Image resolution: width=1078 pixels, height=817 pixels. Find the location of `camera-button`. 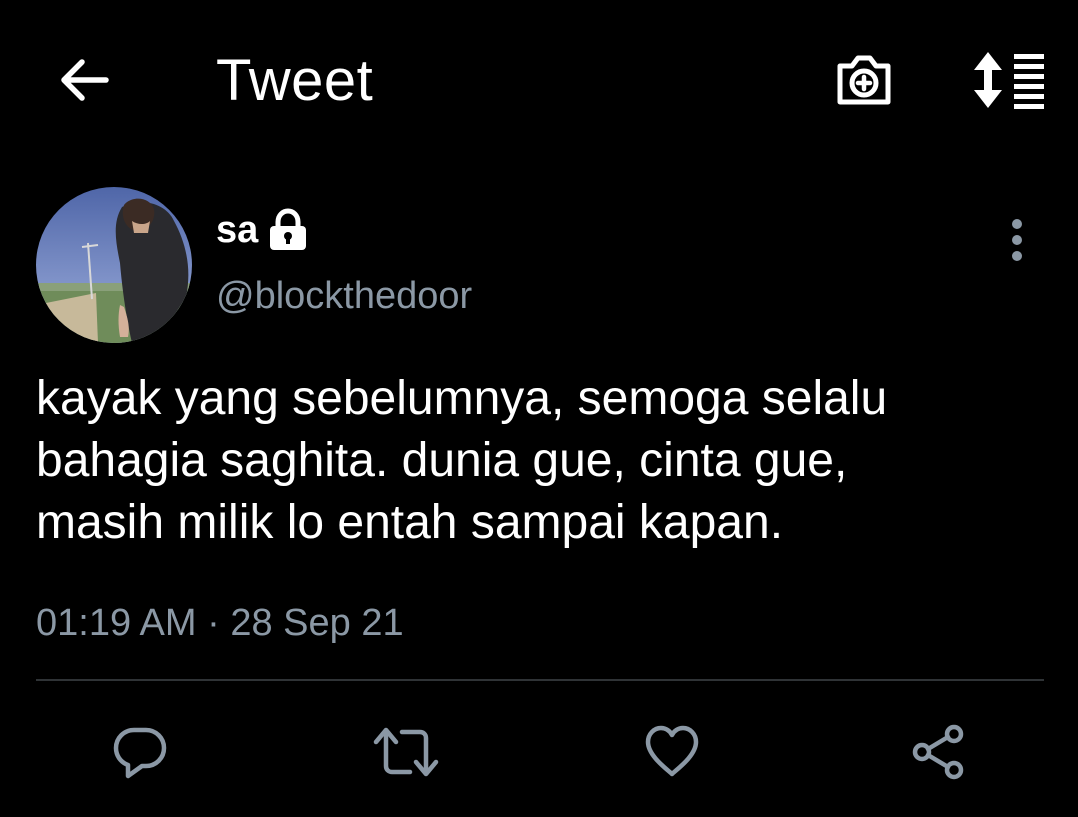

camera-button is located at coordinates (864, 80).